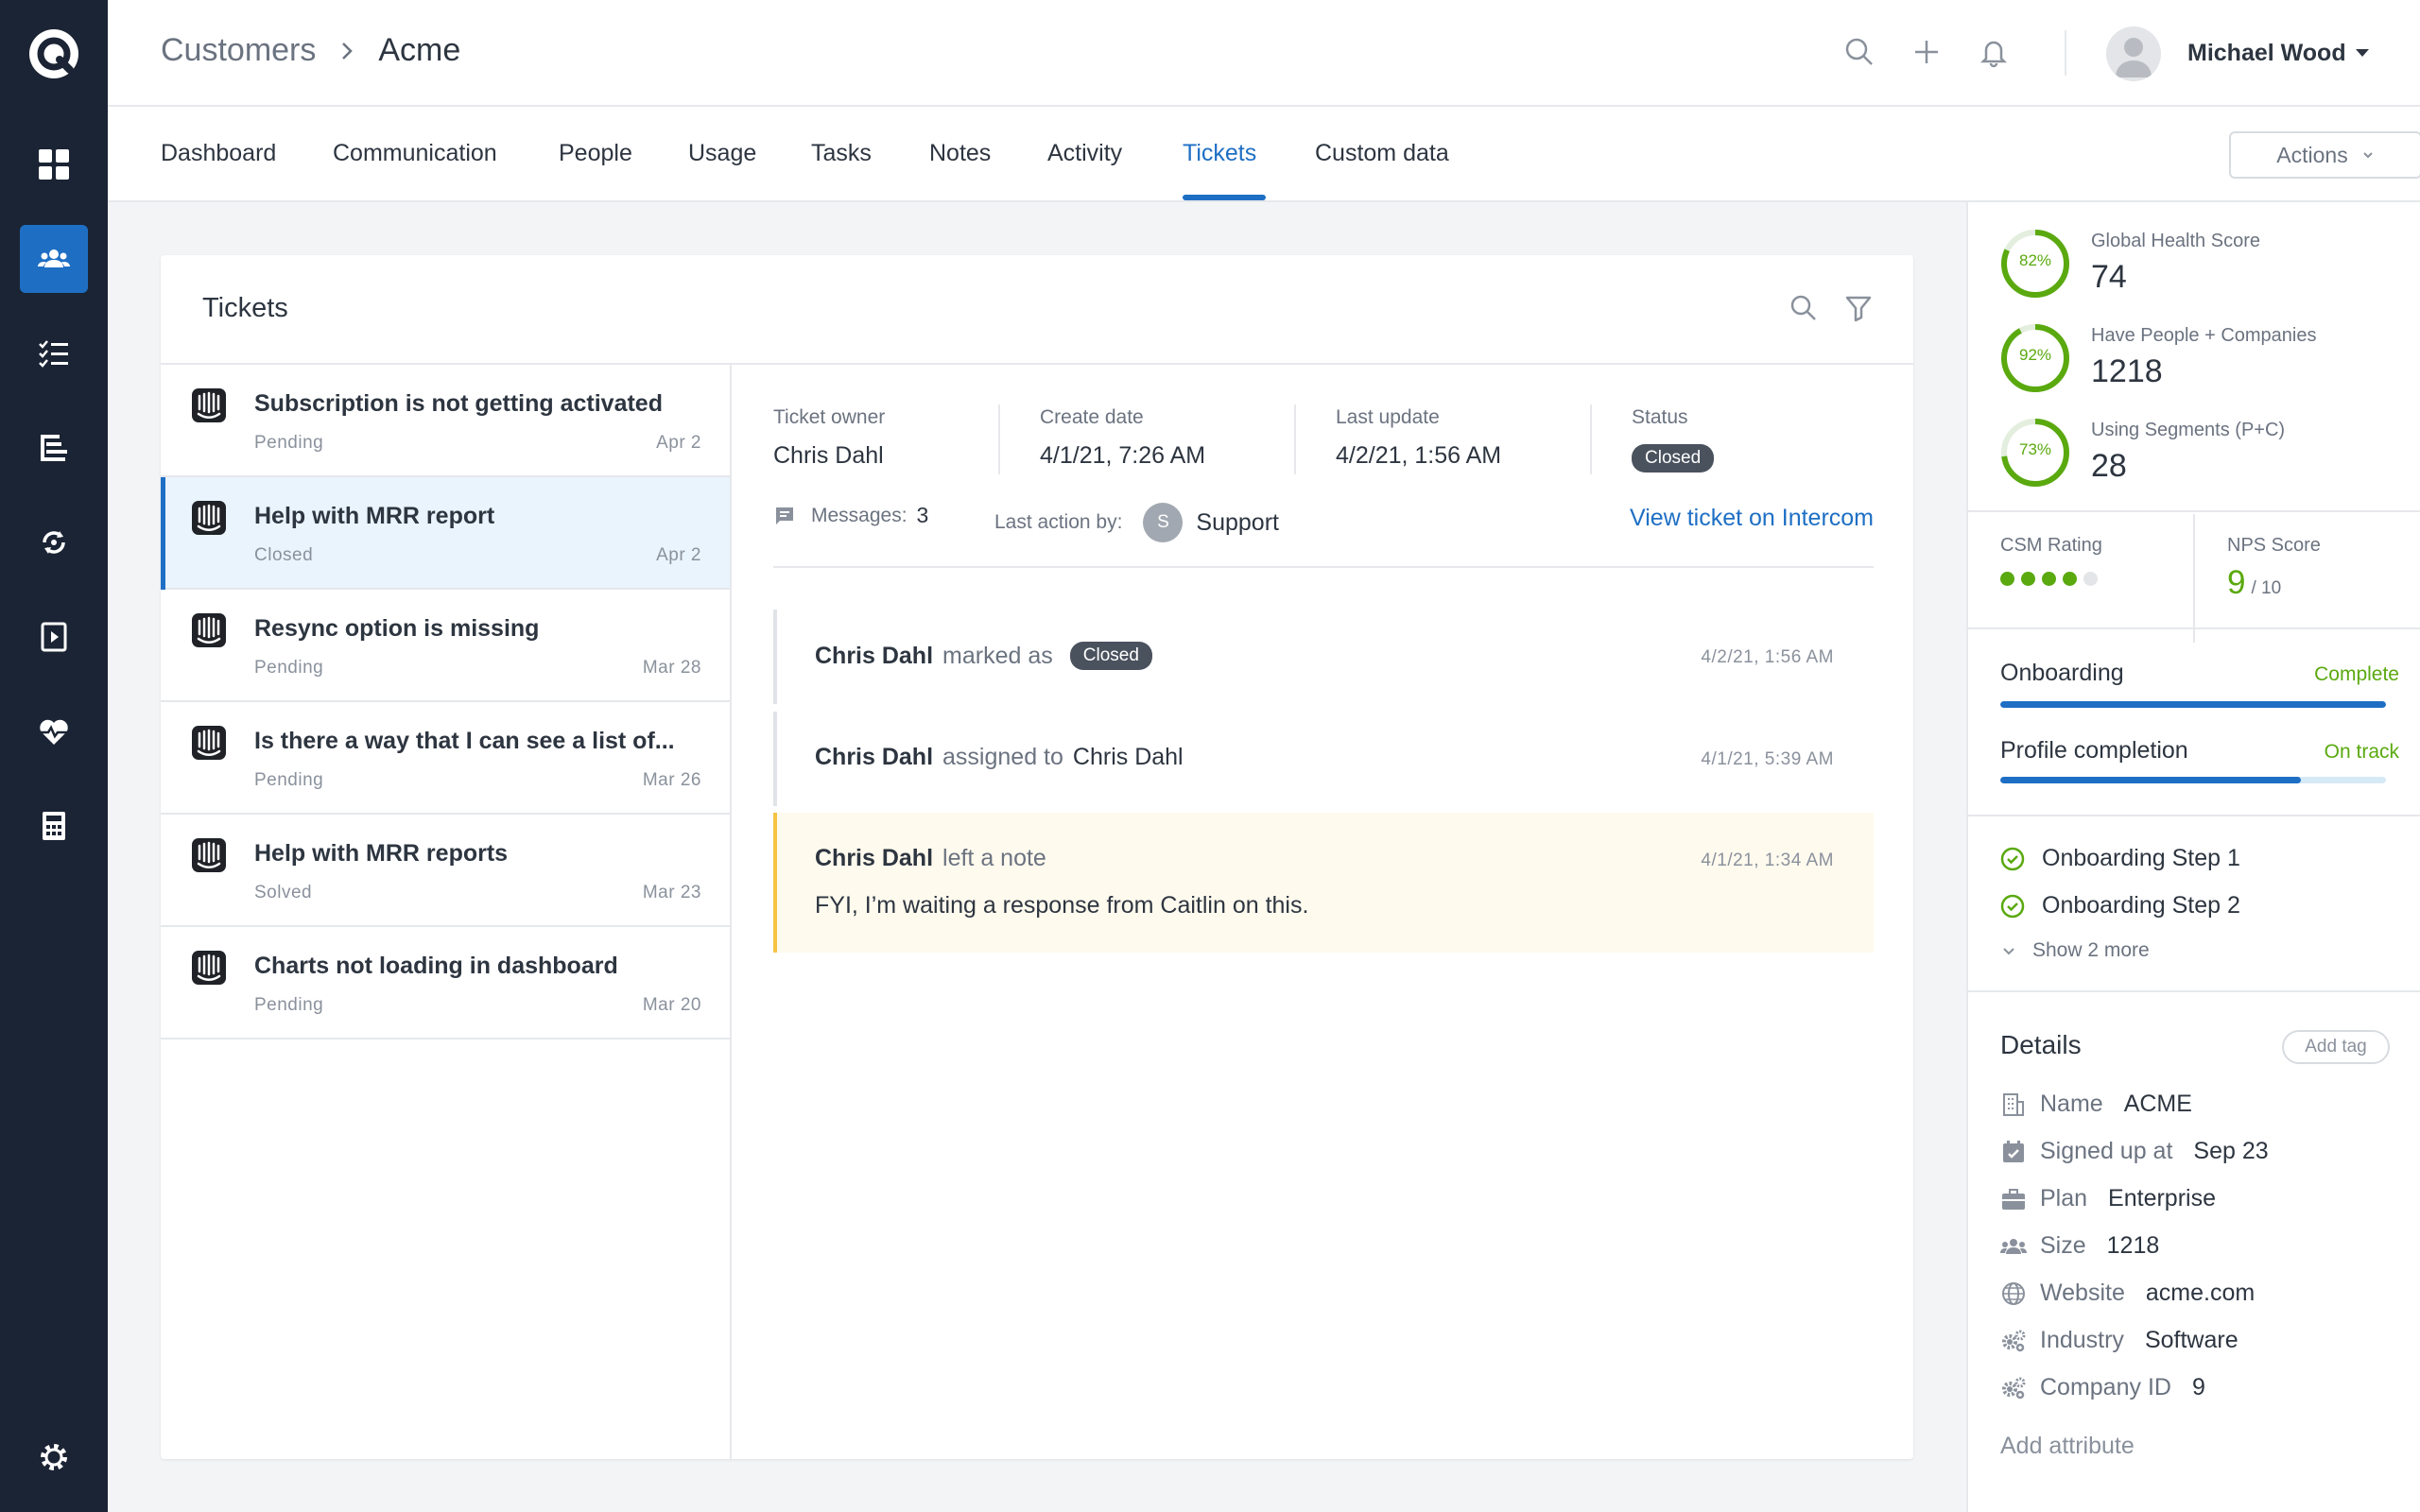 The image size is (2420, 1512). I want to click on avatar, so click(2133, 53).